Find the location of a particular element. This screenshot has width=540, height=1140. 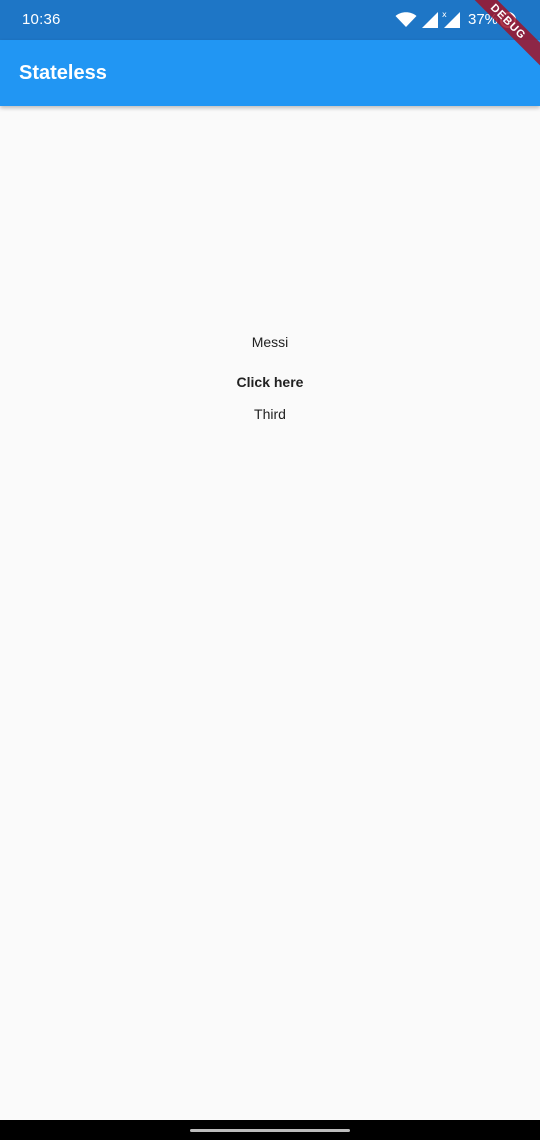

center-column: Messi Click here Third is located at coordinates (270, 382).